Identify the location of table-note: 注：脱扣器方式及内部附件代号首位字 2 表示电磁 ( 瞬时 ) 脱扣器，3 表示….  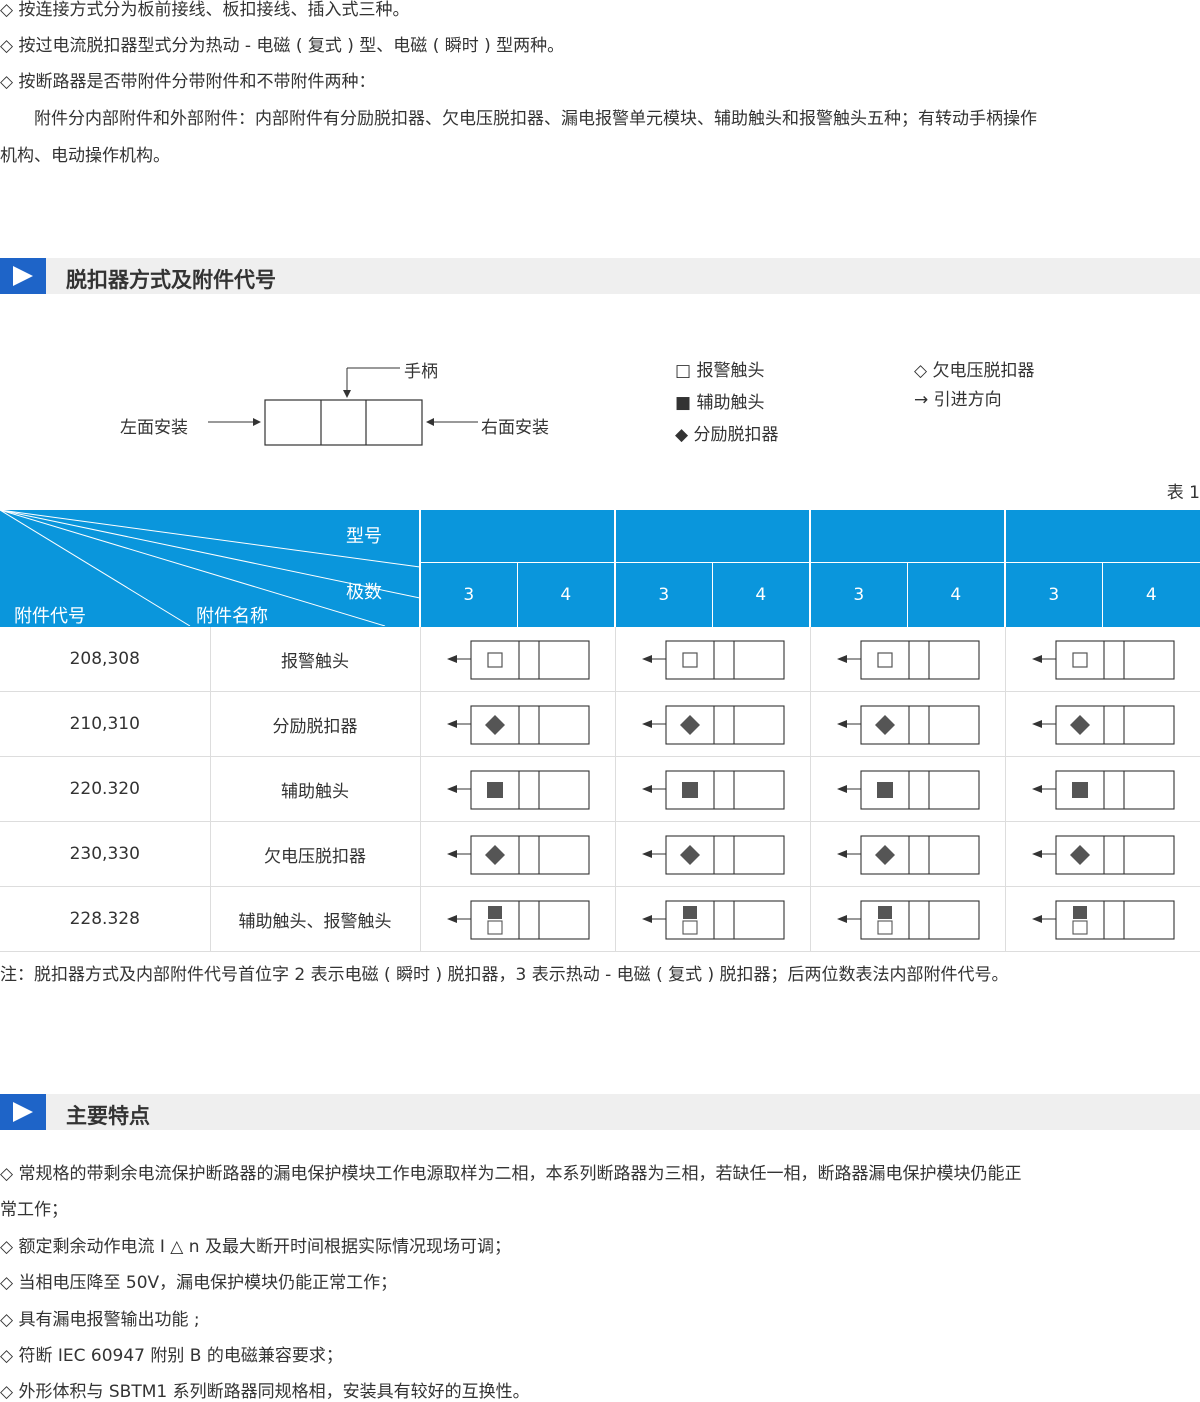
(504, 975).